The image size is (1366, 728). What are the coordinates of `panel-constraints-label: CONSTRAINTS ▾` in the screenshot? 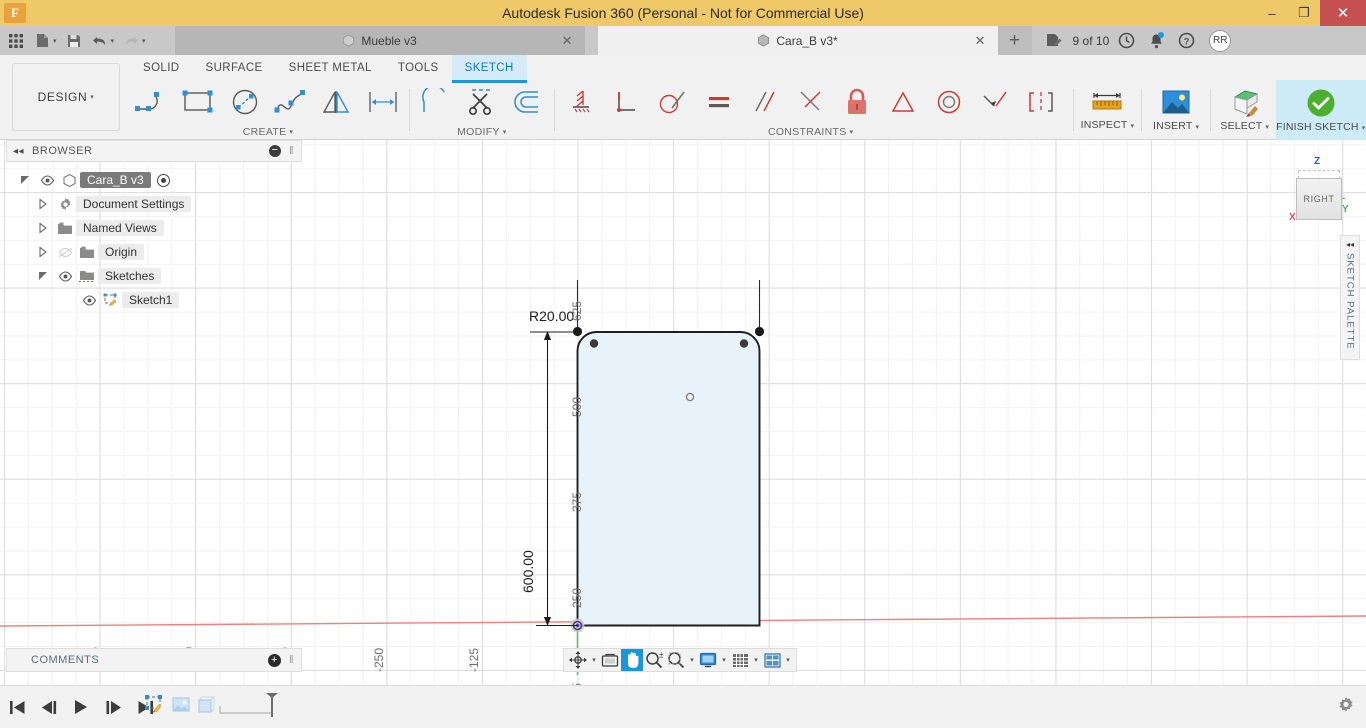 It's located at (811, 132).